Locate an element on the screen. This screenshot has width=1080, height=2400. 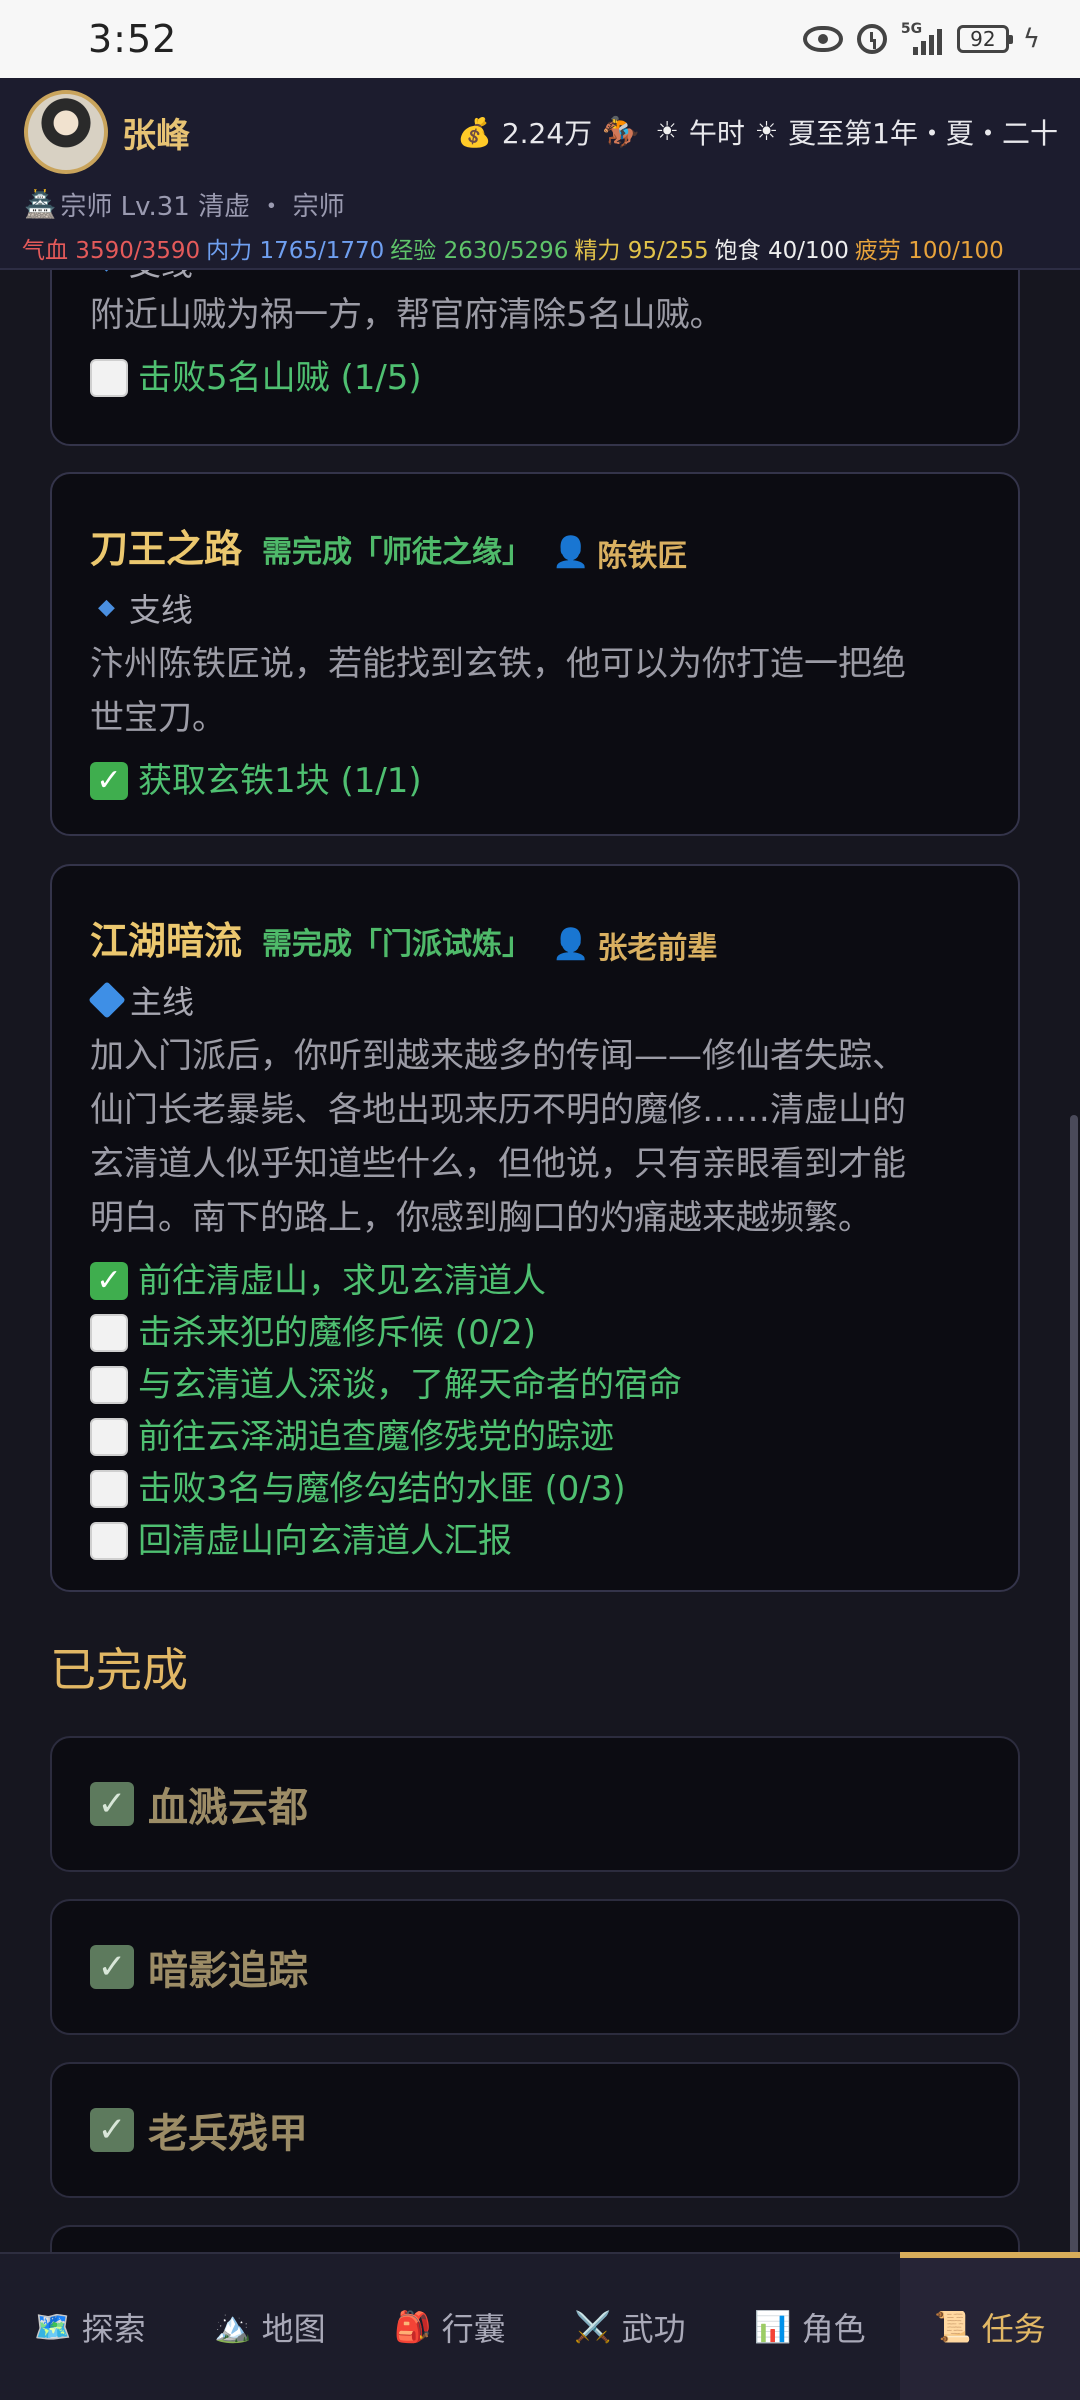
quest-objective: 与玄清道人深谈，了解天命者的宿命 is located at coordinates (535, 1385).